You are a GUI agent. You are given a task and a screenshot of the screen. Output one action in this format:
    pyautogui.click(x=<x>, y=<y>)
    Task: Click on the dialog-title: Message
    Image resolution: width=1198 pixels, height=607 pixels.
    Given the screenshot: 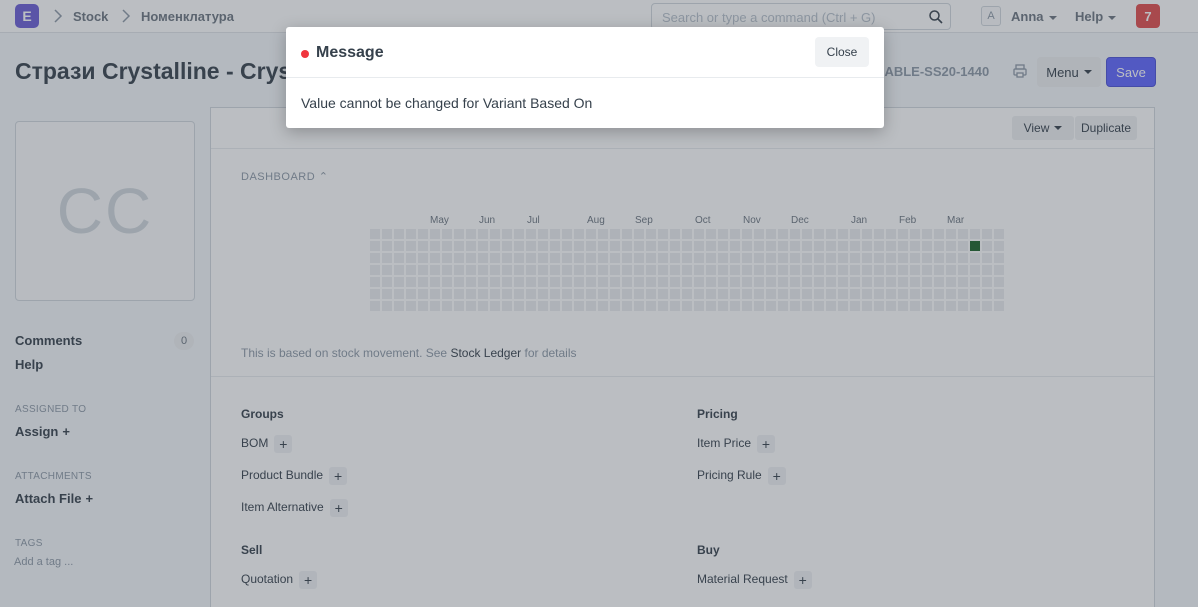 What is the action you would take?
    pyautogui.click(x=350, y=52)
    